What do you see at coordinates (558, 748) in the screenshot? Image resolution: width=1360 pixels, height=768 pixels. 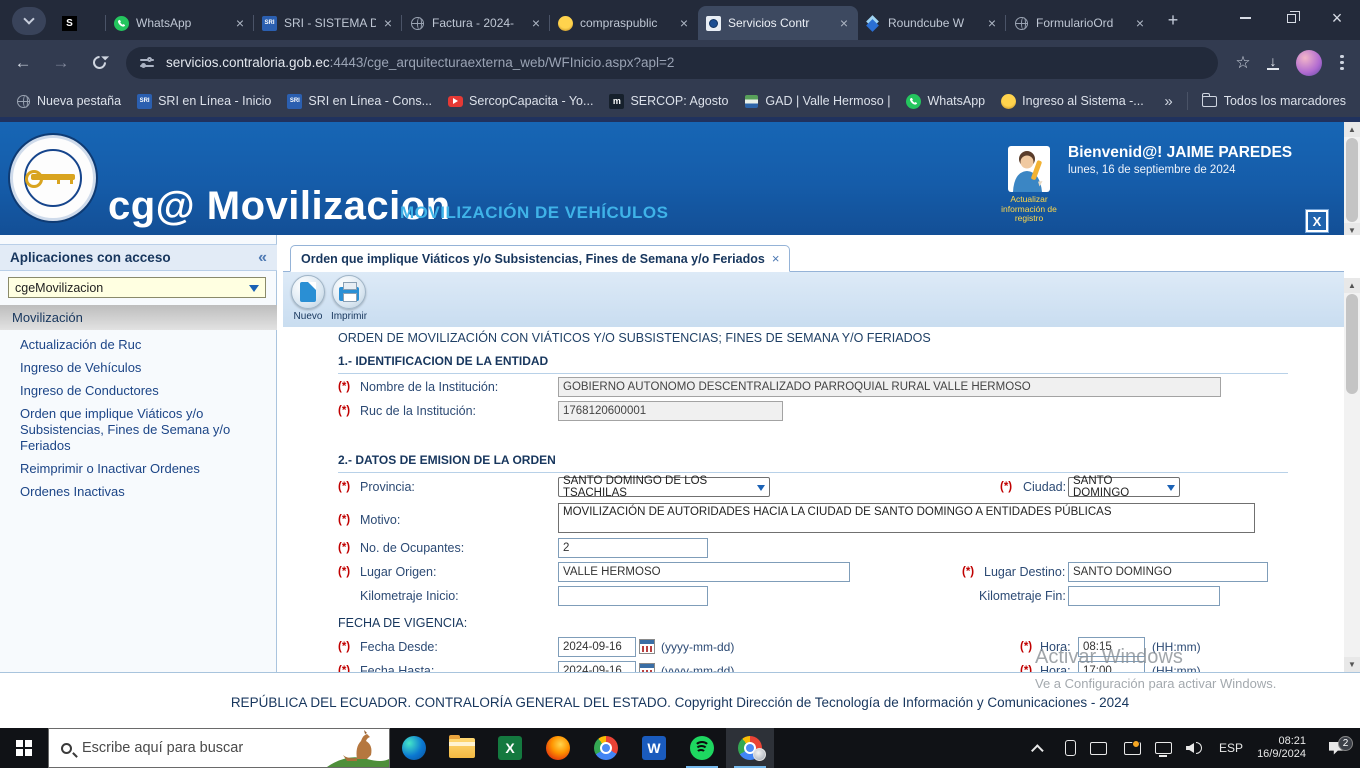 I see `taskbar-firefox` at bounding box center [558, 748].